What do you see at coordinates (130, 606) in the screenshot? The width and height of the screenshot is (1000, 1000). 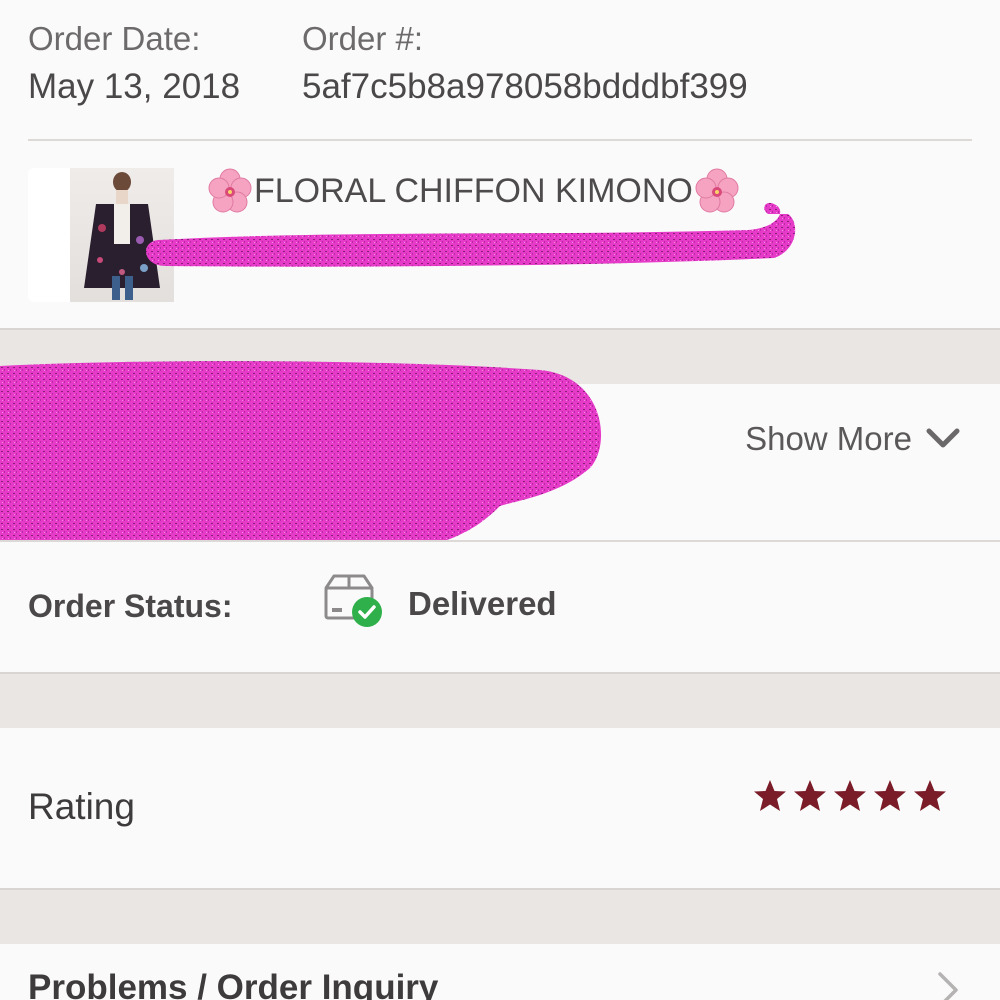 I see `order-status-label: Order Status:` at bounding box center [130, 606].